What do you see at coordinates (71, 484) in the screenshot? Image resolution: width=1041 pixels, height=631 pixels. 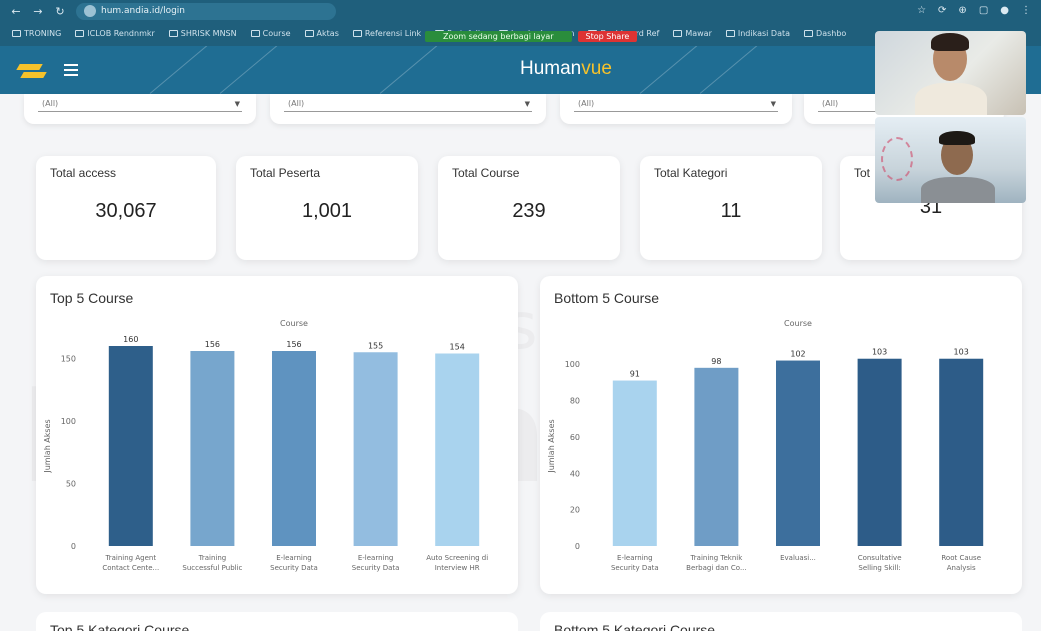 I see `y-tick-label: 50` at bounding box center [71, 484].